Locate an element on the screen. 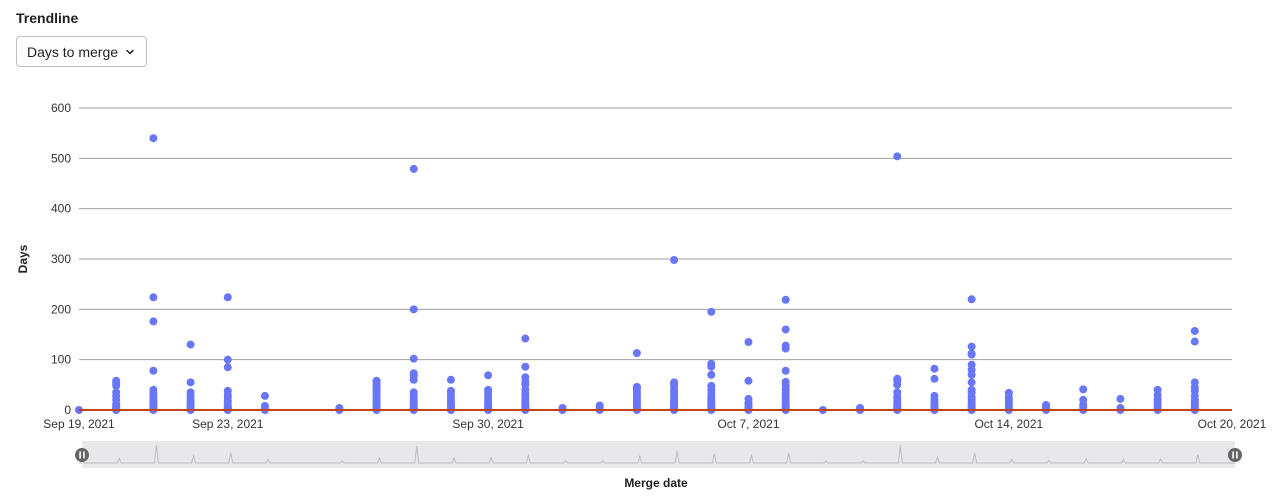  x-tick-label: Oct 20, 2021 is located at coordinates (1232, 424).